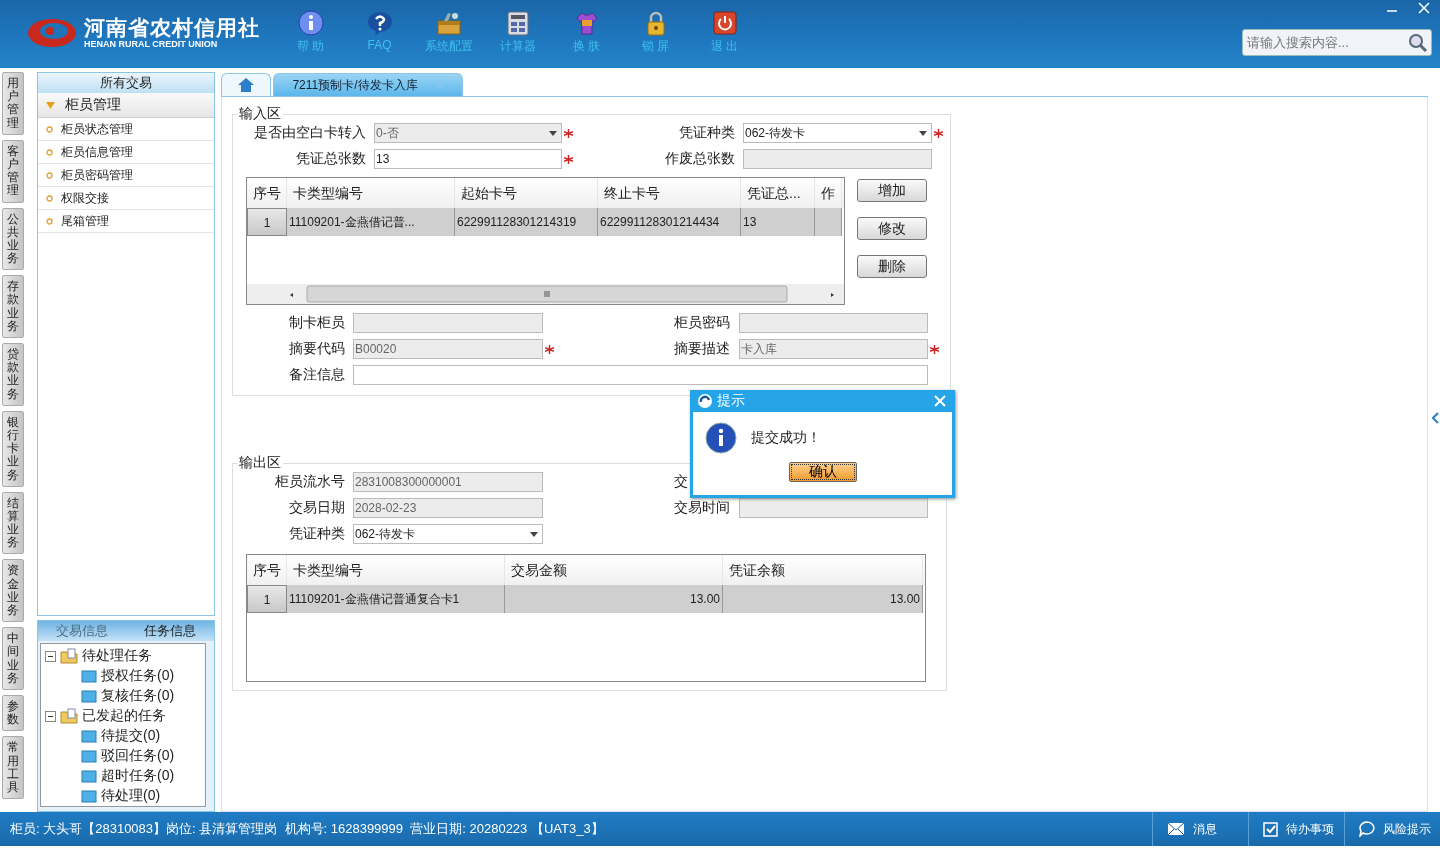 The width and height of the screenshot is (1440, 852). What do you see at coordinates (117, 656) in the screenshot?
I see `tree-item: 待处理任务` at bounding box center [117, 656].